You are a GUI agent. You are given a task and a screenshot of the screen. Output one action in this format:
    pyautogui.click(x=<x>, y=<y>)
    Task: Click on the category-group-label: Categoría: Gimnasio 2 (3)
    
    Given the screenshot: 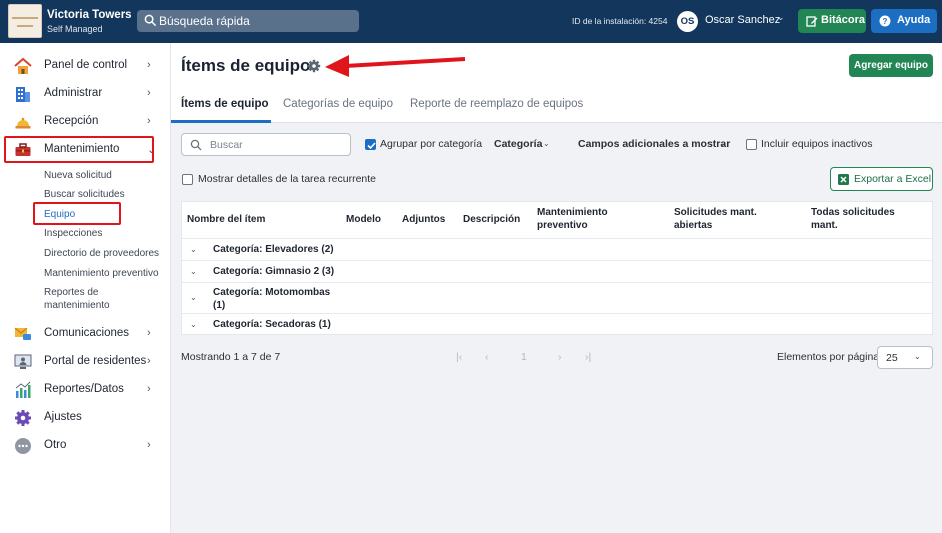 What is the action you would take?
    pyautogui.click(x=274, y=271)
    